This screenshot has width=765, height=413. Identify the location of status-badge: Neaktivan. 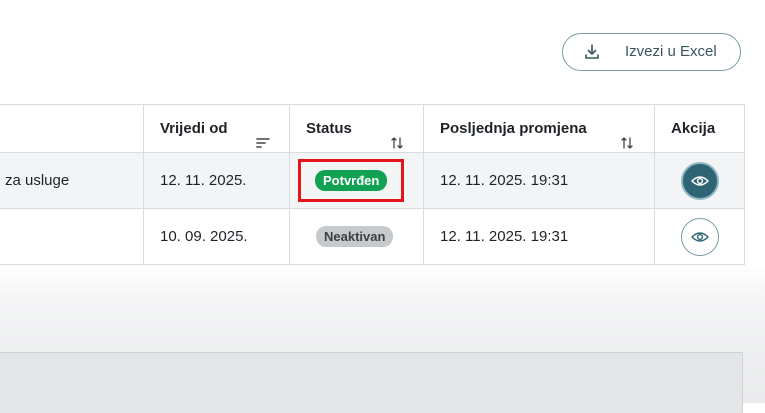
(355, 236).